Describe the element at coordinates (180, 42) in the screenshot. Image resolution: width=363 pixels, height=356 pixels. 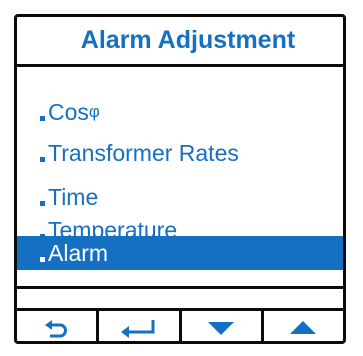
I see `page-title: Alarm Adjustment` at that location.